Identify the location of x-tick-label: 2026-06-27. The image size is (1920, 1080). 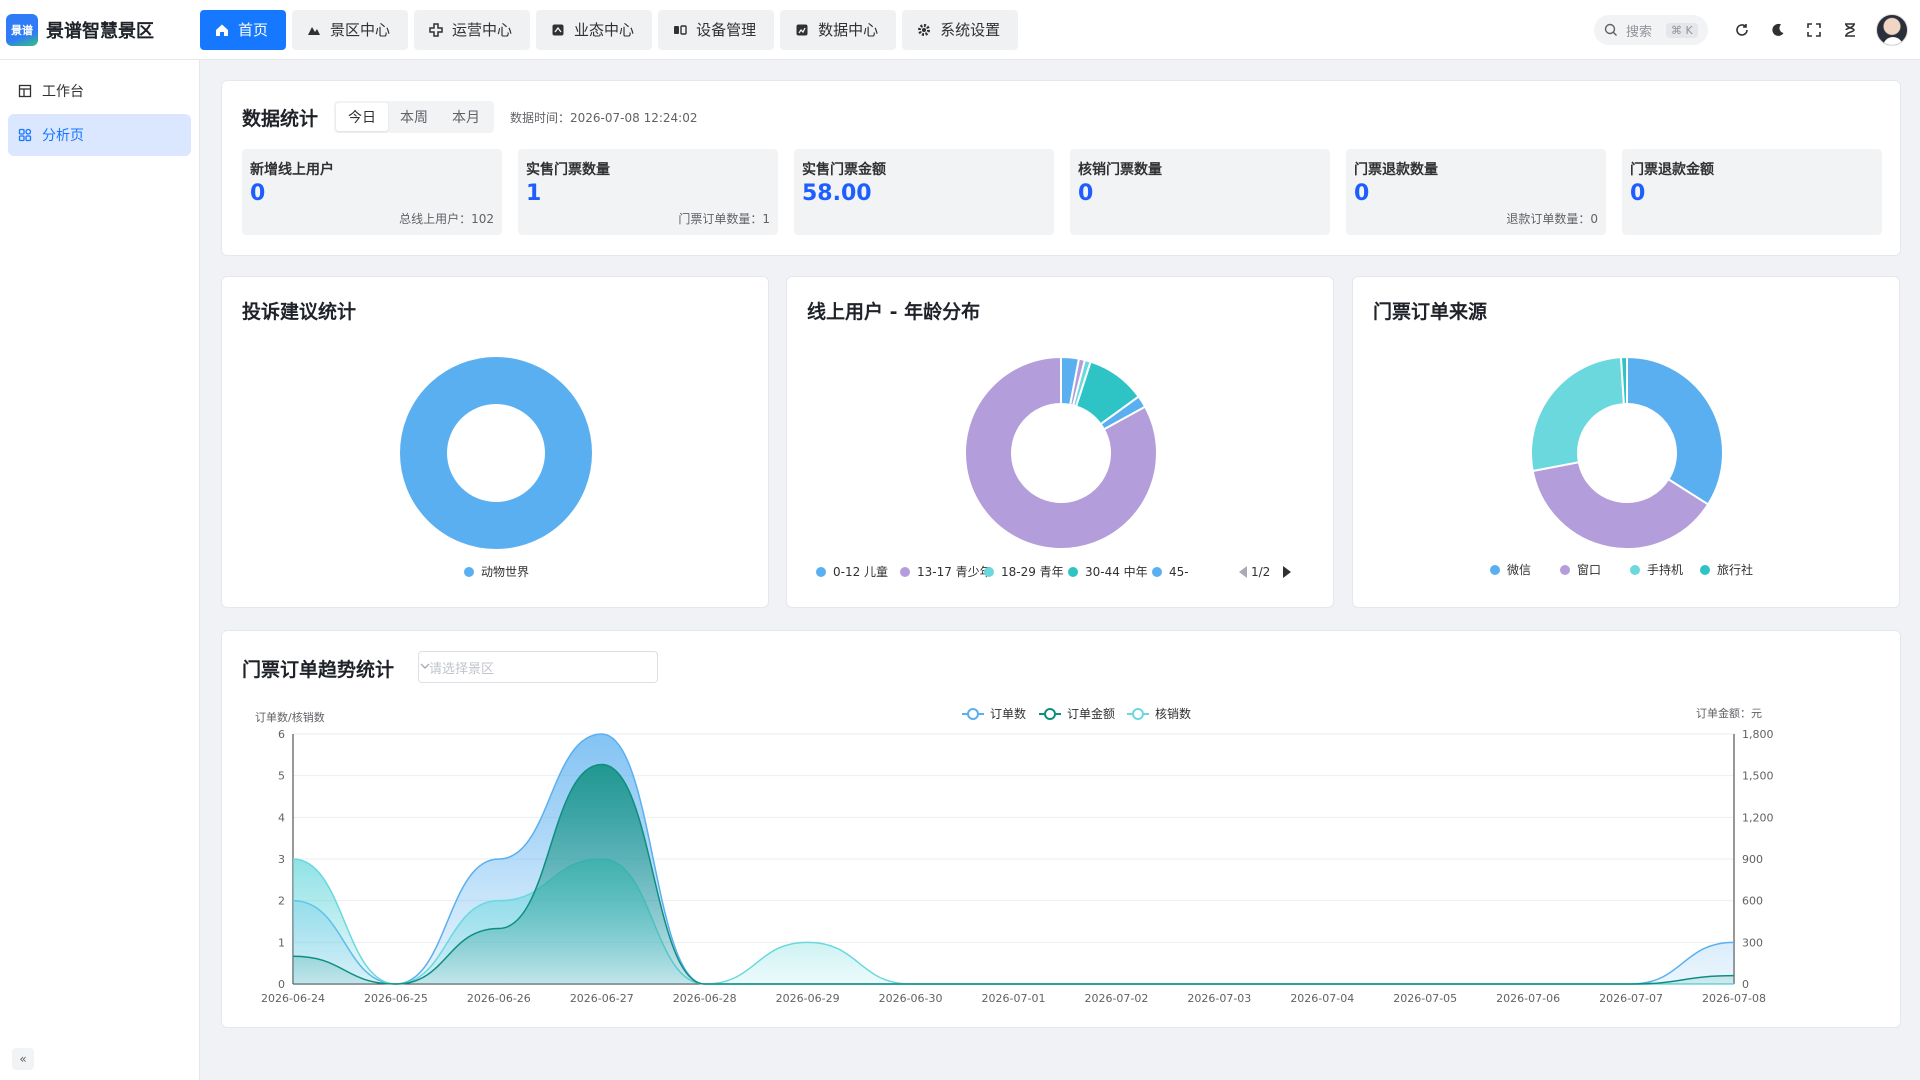
(602, 998).